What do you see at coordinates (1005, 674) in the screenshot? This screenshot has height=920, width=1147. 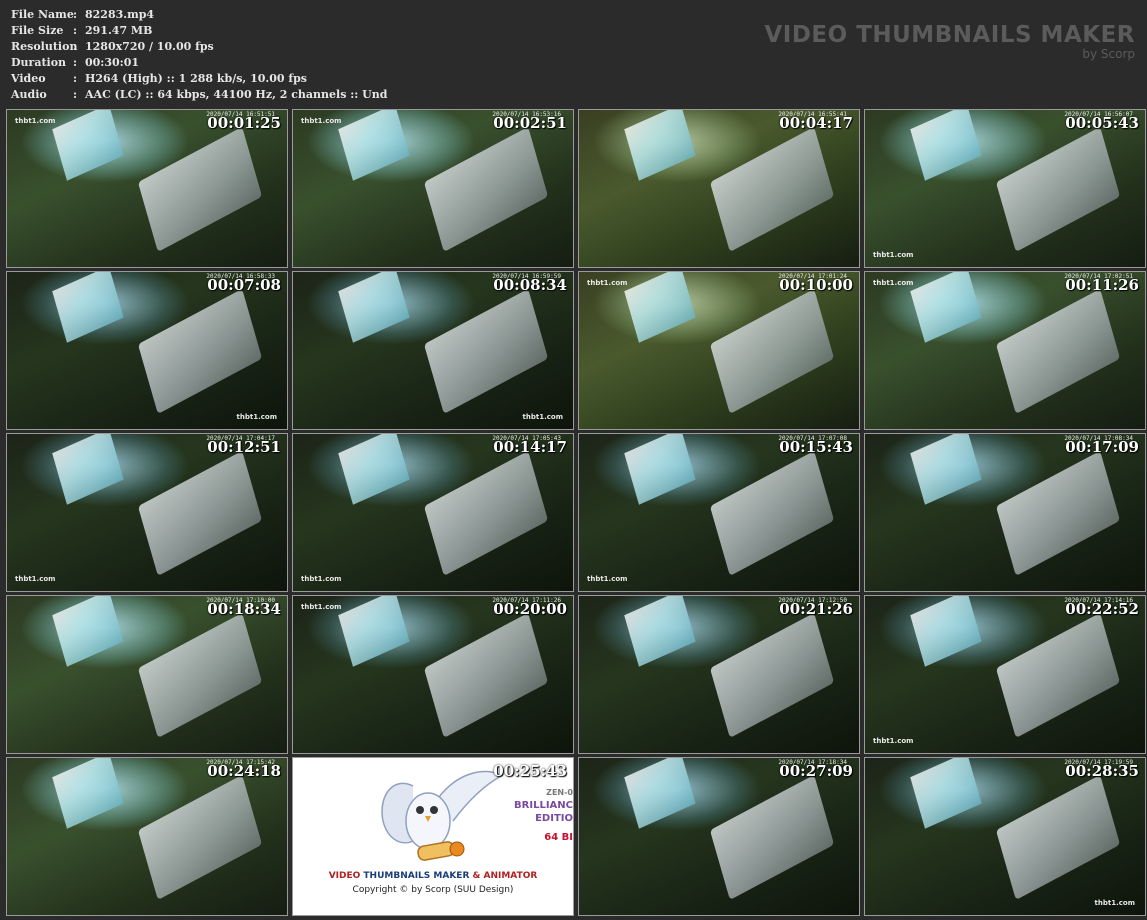 I see `video-thumbnail: 2020/07/14 17:14:16 00:22:52 thbt1.com` at bounding box center [1005, 674].